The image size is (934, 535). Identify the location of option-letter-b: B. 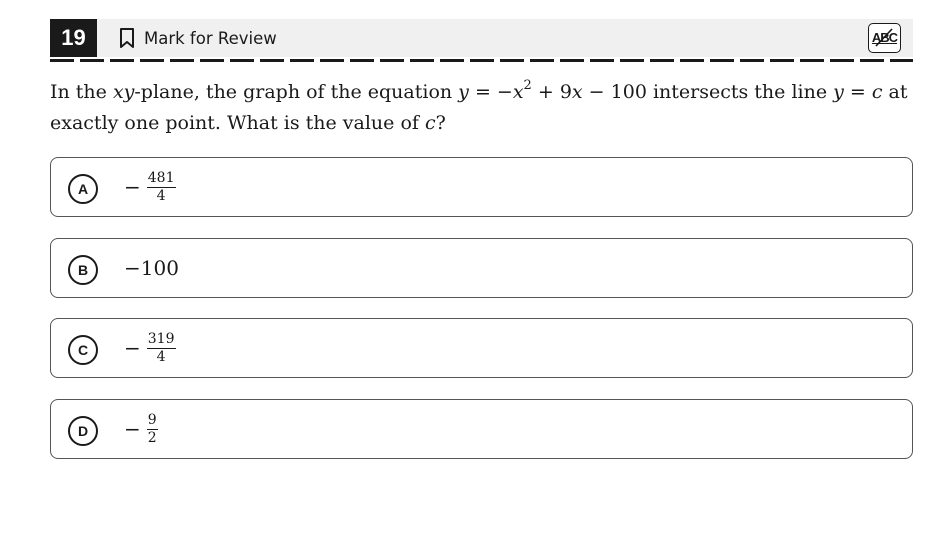
(83, 270).